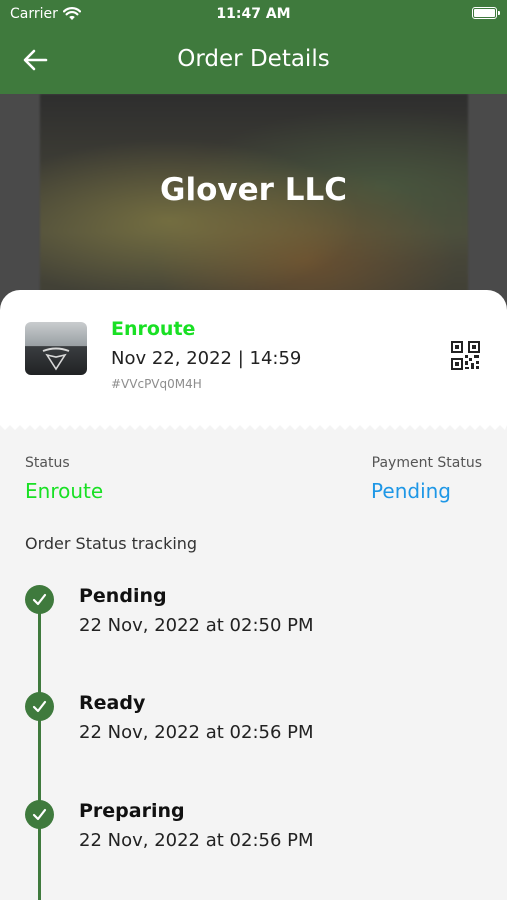 The height and width of the screenshot is (900, 507). I want to click on timeline-line, so click(39, 748).